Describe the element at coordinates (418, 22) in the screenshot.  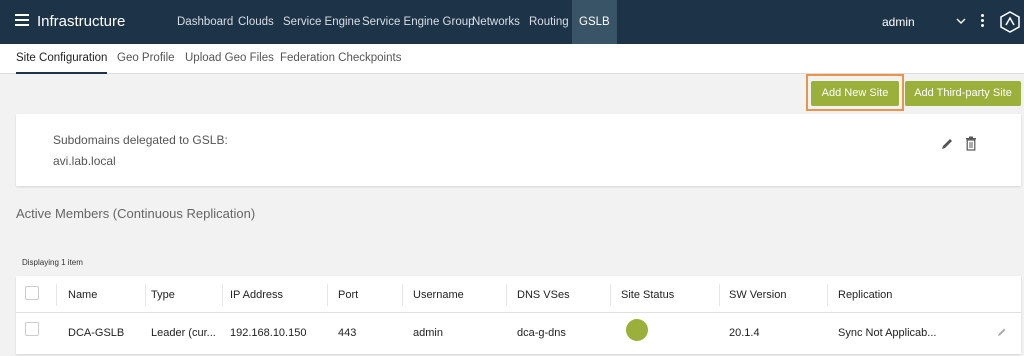
I see `nav-service-engine-group: Service Engine Group` at that location.